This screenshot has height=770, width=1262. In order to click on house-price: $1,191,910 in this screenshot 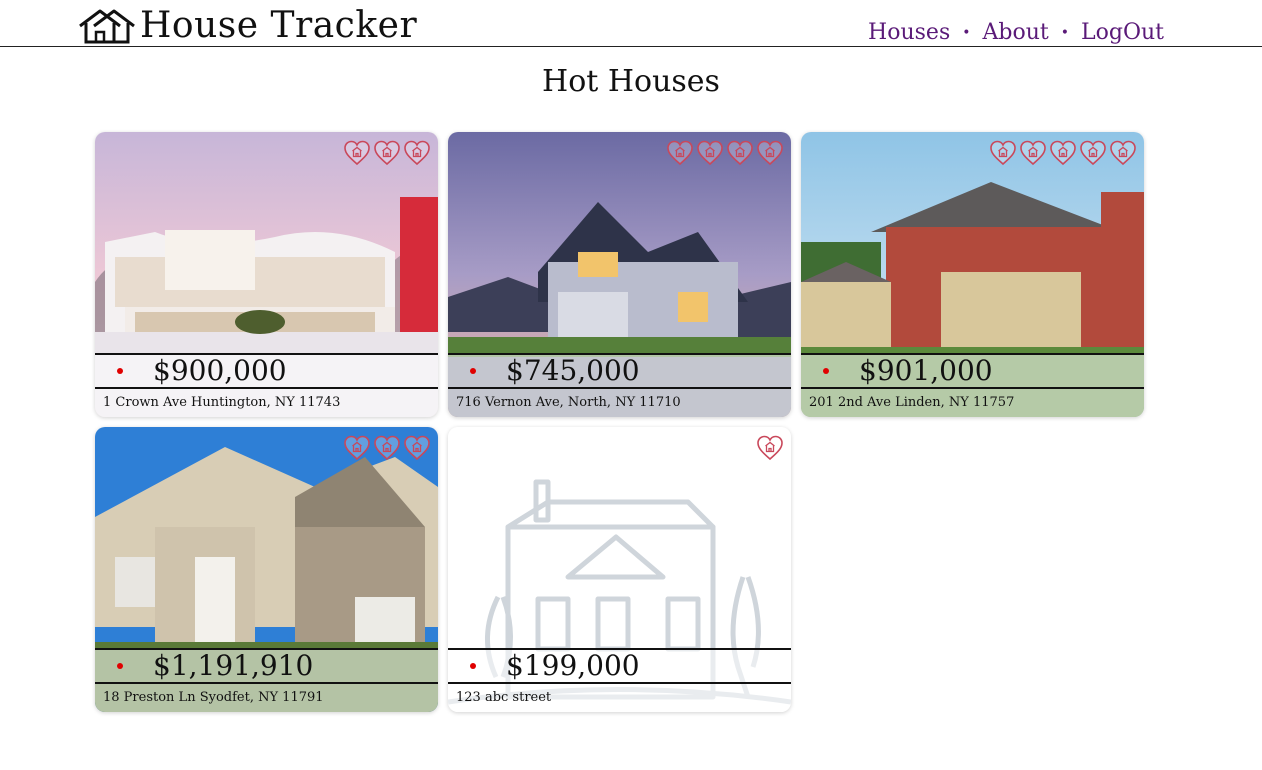, I will do `click(233, 665)`.